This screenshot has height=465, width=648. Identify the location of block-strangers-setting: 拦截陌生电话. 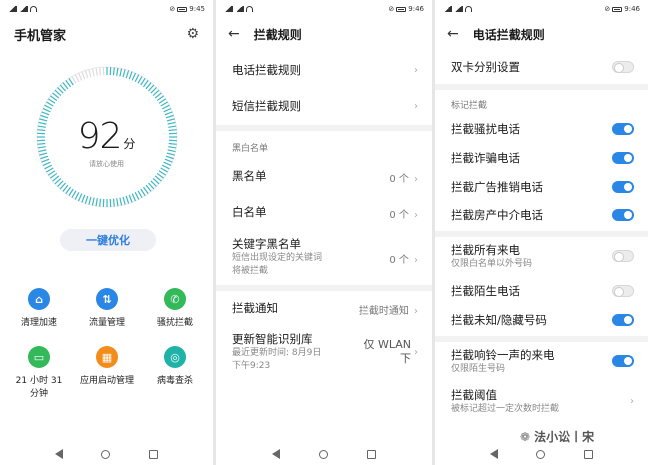
(541, 291).